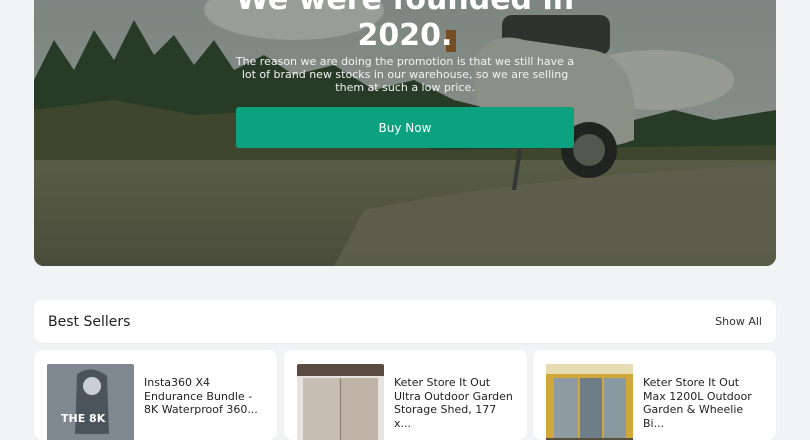  What do you see at coordinates (90, 402) in the screenshot?
I see `product-image: THE 8K` at bounding box center [90, 402].